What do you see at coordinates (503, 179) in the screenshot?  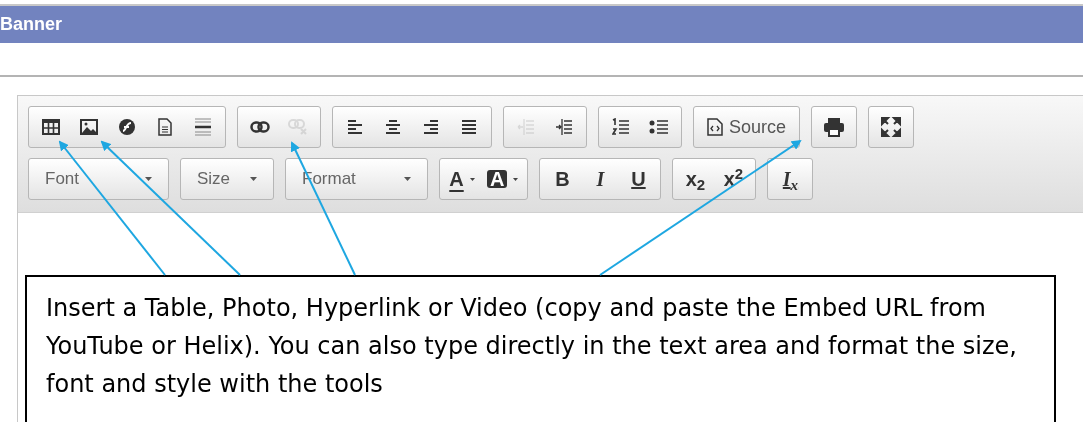 I see `background-color-button: A` at bounding box center [503, 179].